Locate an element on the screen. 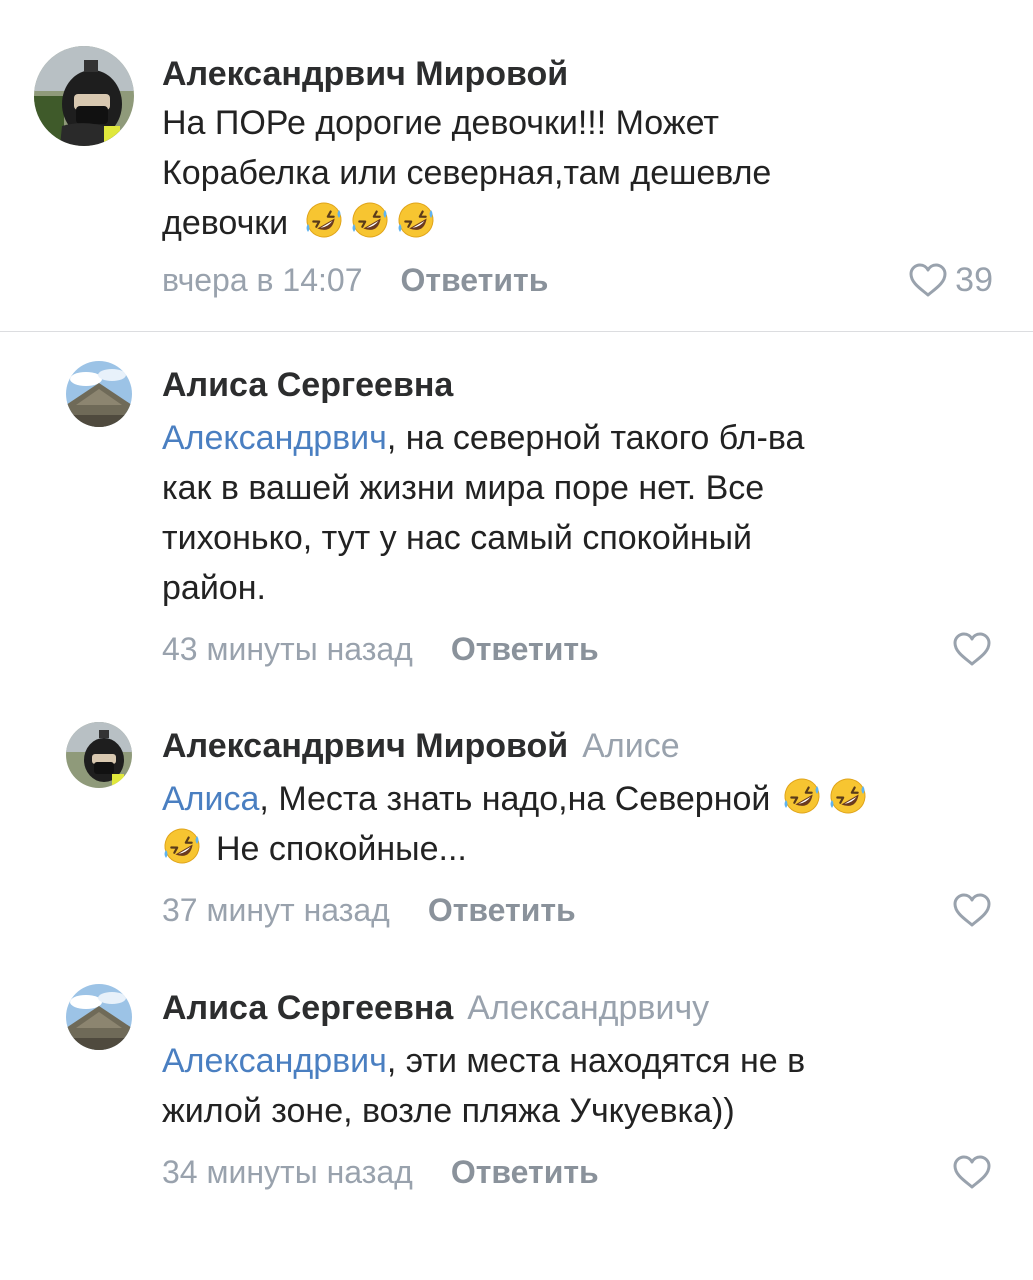 The height and width of the screenshot is (1280, 1033). comment-text-fragment: , на северной такого бл-ва is located at coordinates (595, 438).